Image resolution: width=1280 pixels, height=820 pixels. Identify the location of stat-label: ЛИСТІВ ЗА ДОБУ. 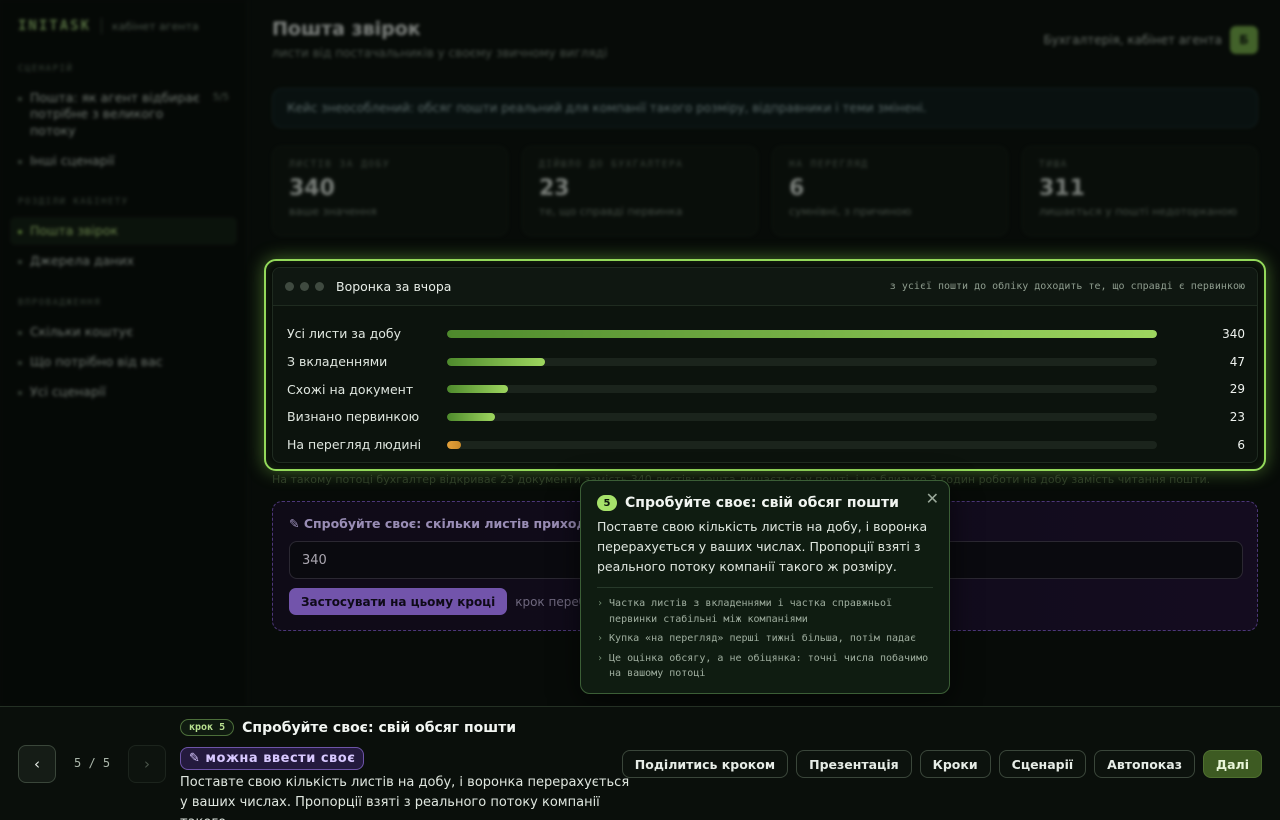
(340, 164).